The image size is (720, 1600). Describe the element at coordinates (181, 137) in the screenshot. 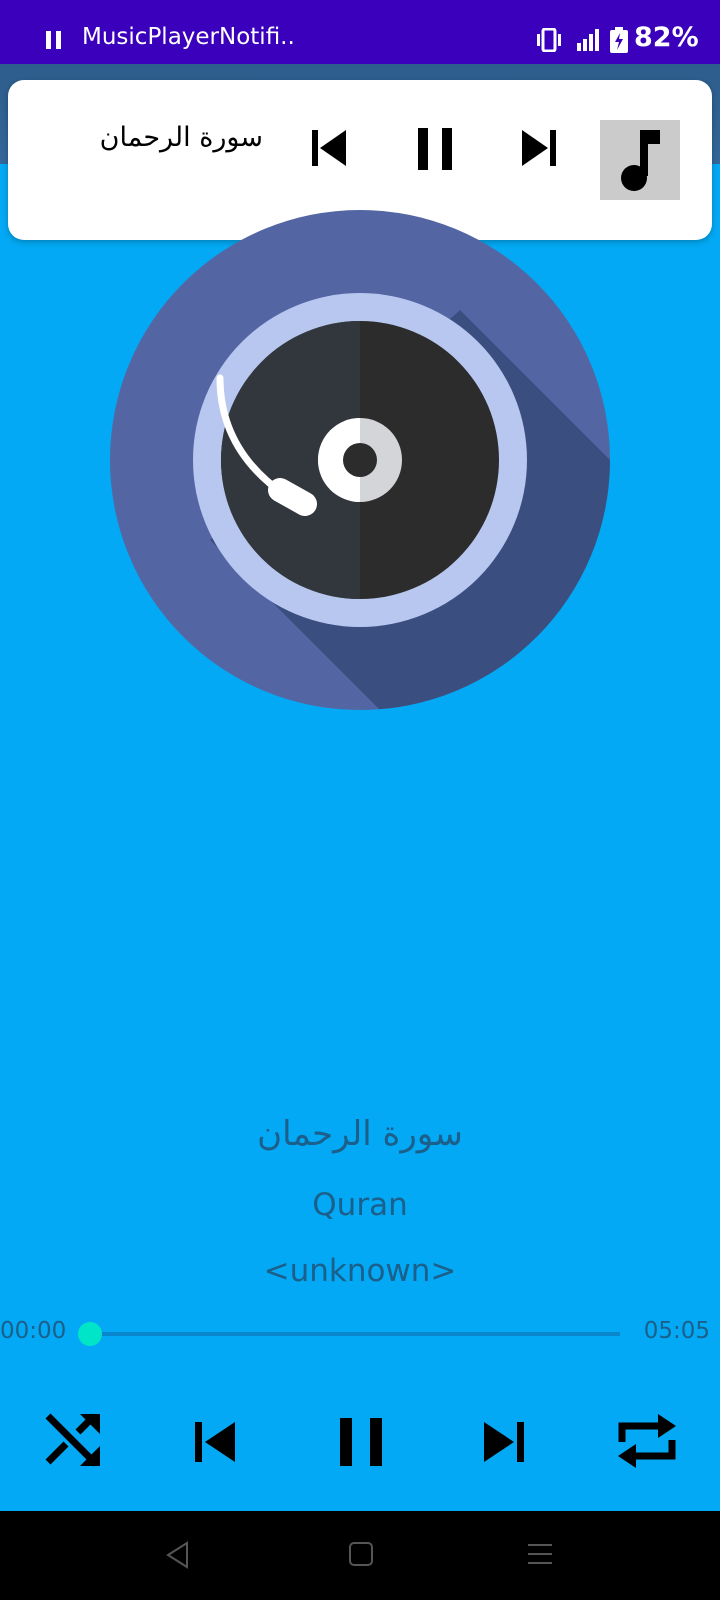

I see `notification-title: سورة الرحمان` at that location.